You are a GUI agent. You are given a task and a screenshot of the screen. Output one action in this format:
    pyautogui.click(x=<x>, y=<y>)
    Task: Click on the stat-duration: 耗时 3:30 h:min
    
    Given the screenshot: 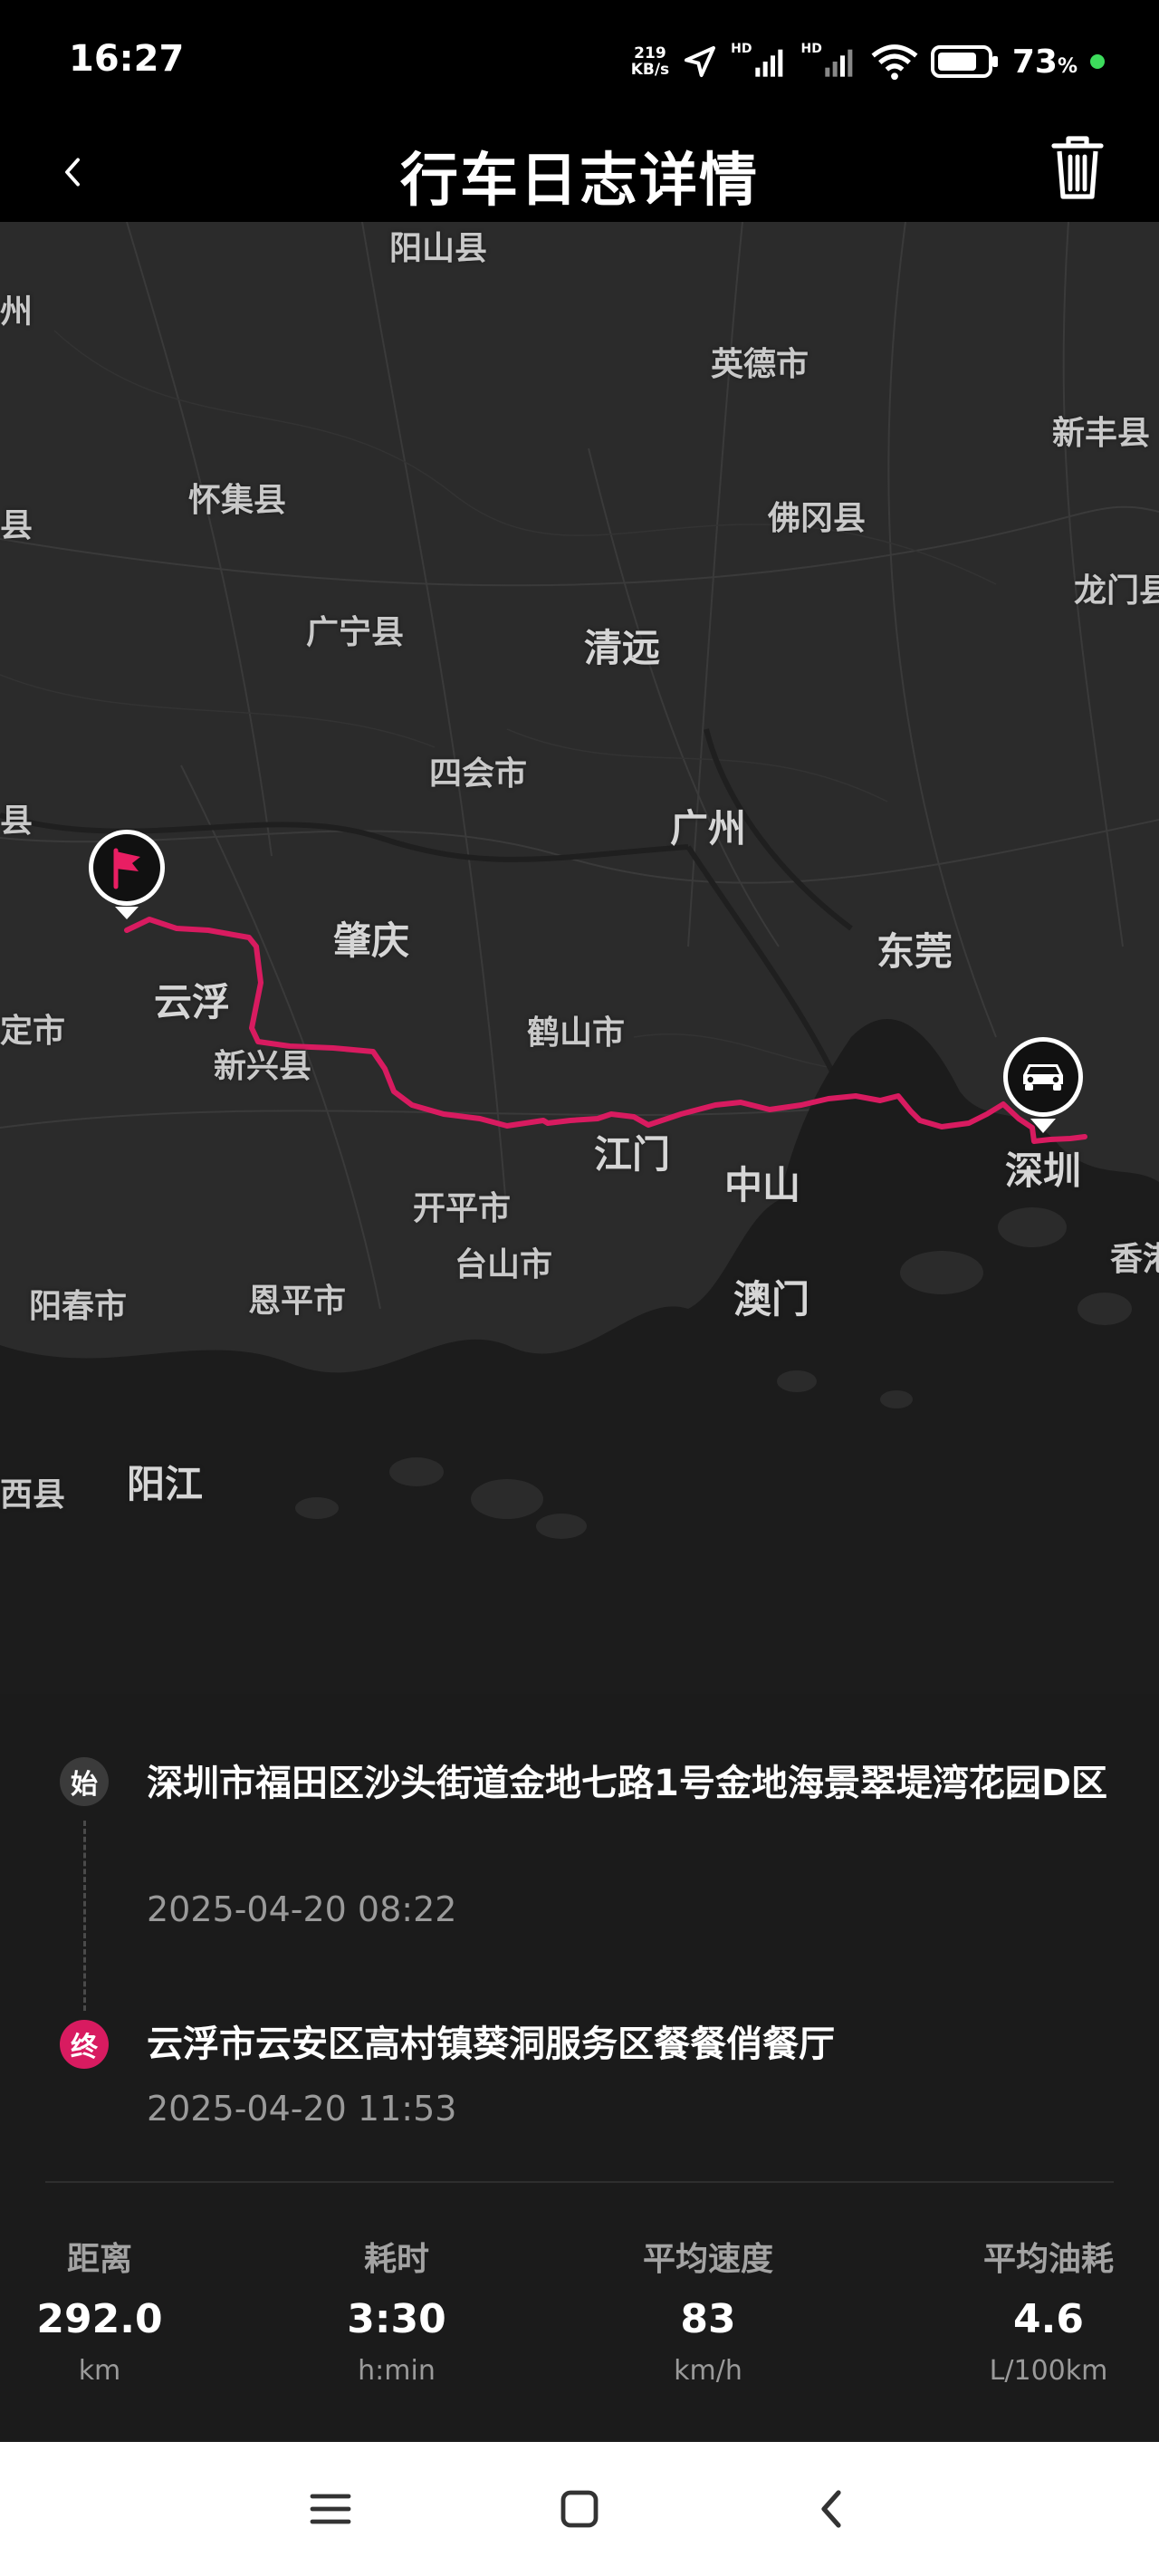 What is the action you would take?
    pyautogui.click(x=396, y=2310)
    